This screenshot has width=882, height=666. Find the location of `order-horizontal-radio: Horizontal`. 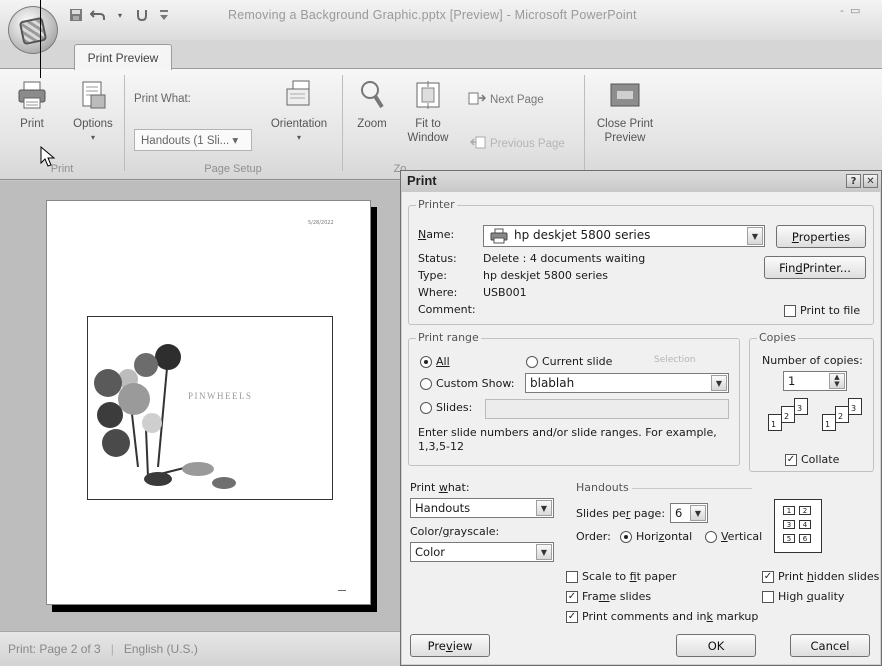

order-horizontal-radio: Horizontal is located at coordinates (656, 536).